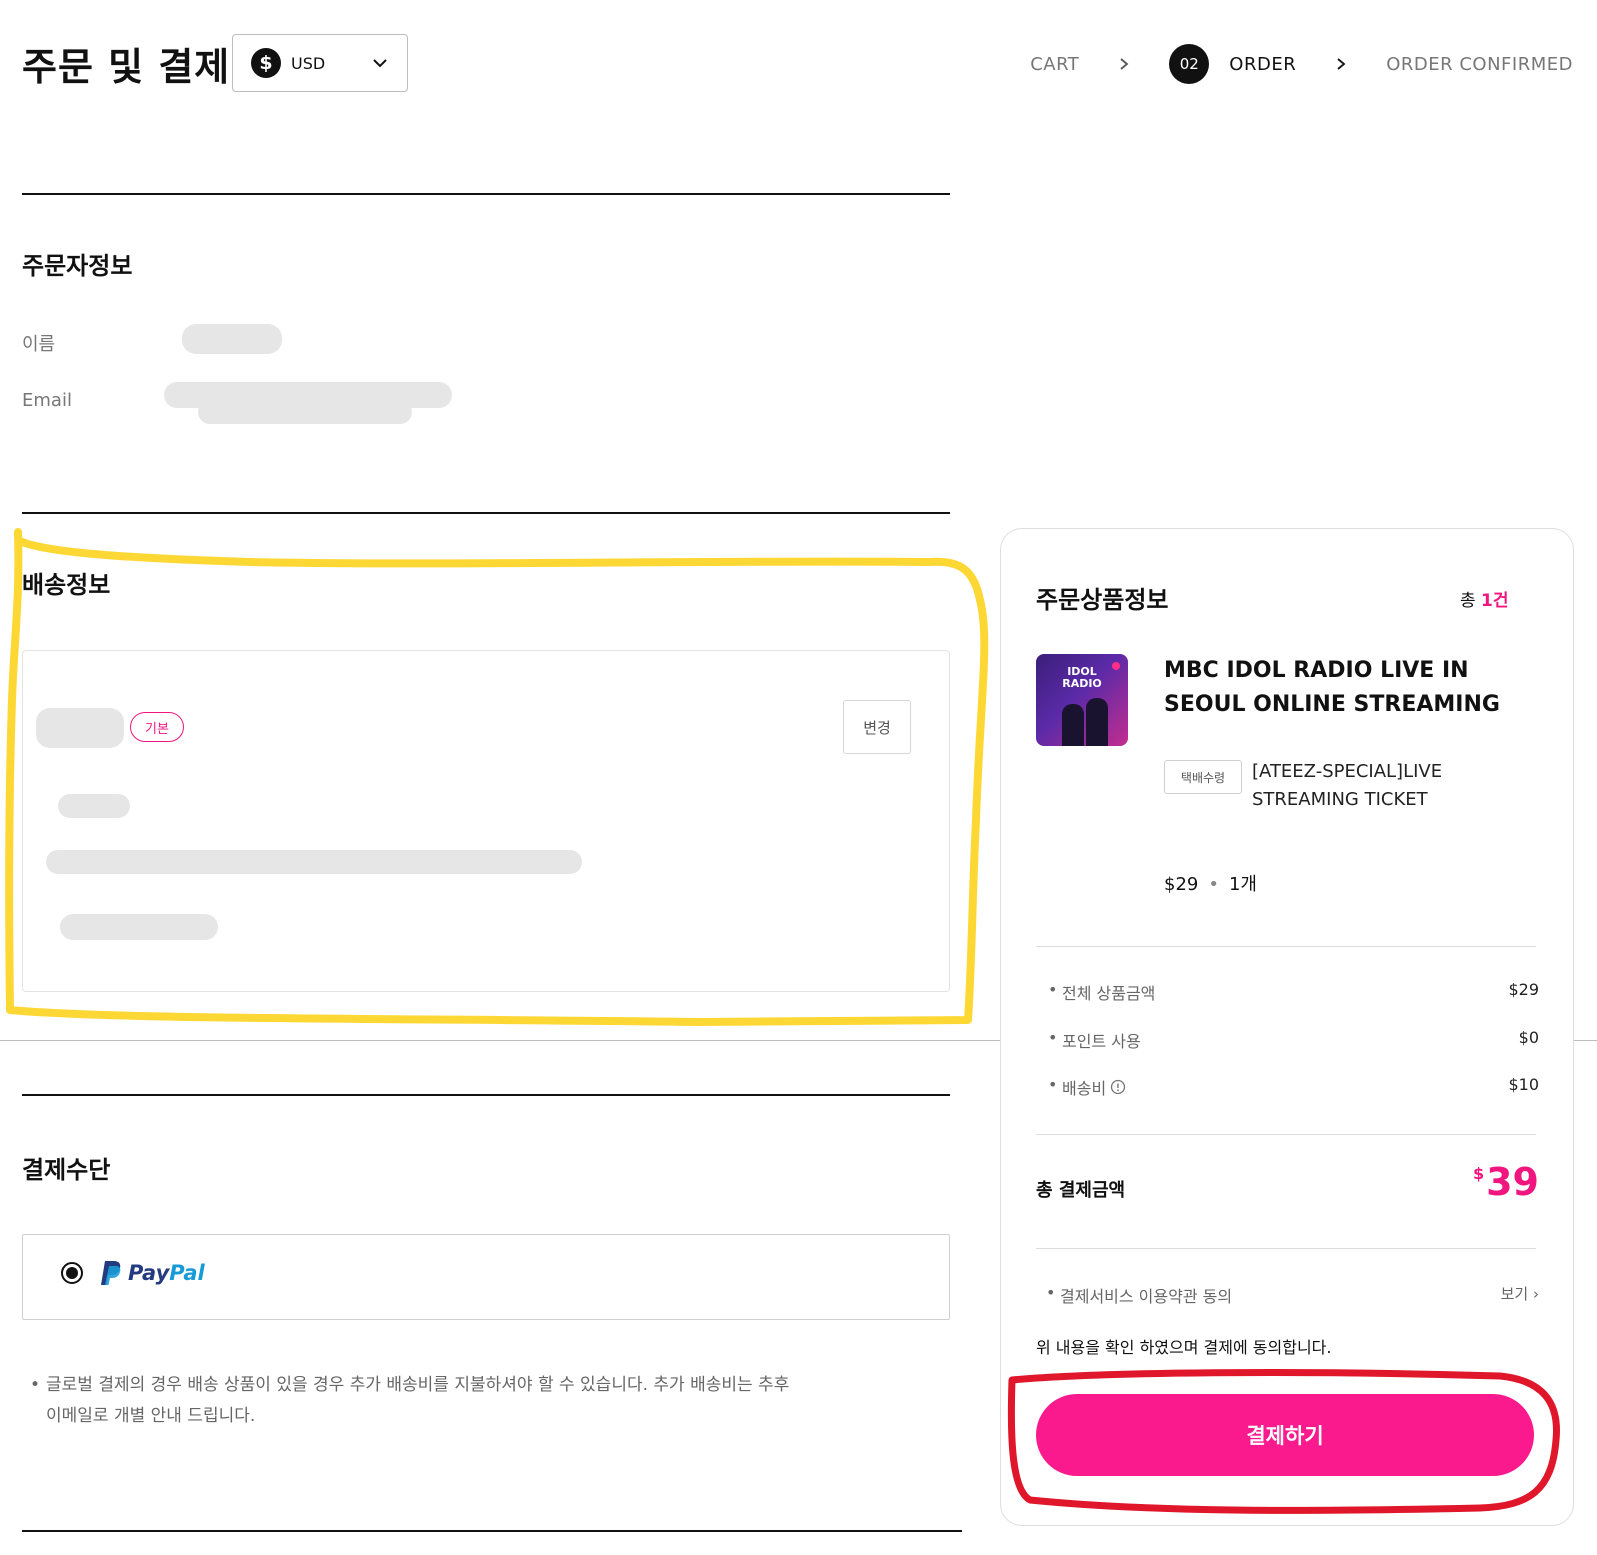 This screenshot has width=1597, height=1555. I want to click on total-label: 총 결제금액, so click(1081, 1190).